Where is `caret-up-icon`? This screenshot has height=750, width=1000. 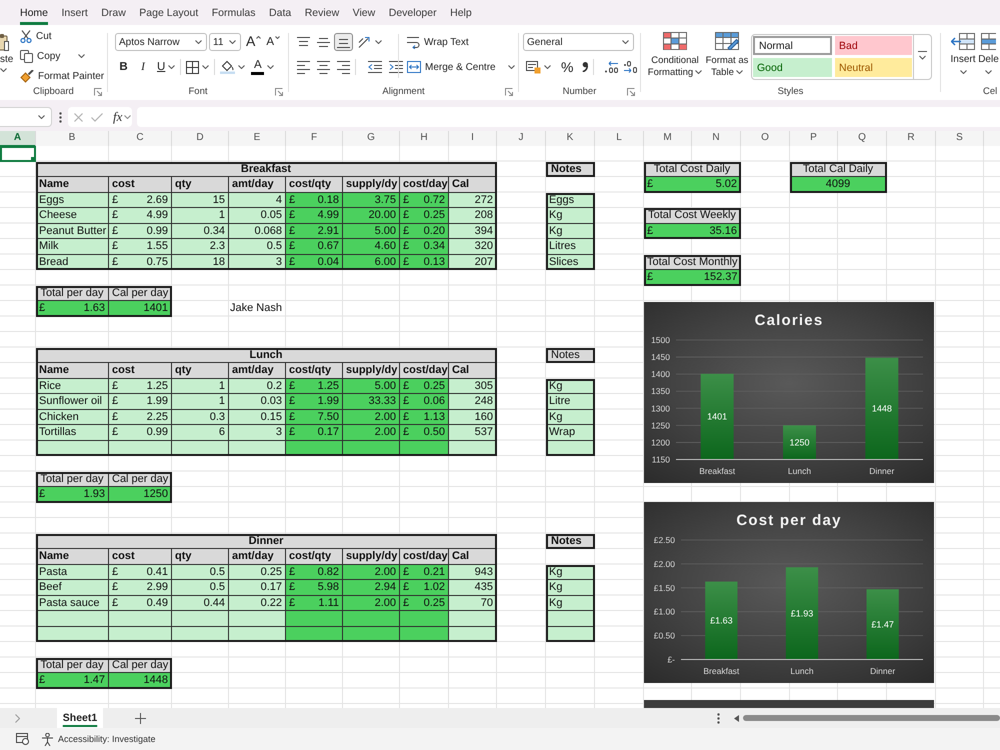 caret-up-icon is located at coordinates (259, 37).